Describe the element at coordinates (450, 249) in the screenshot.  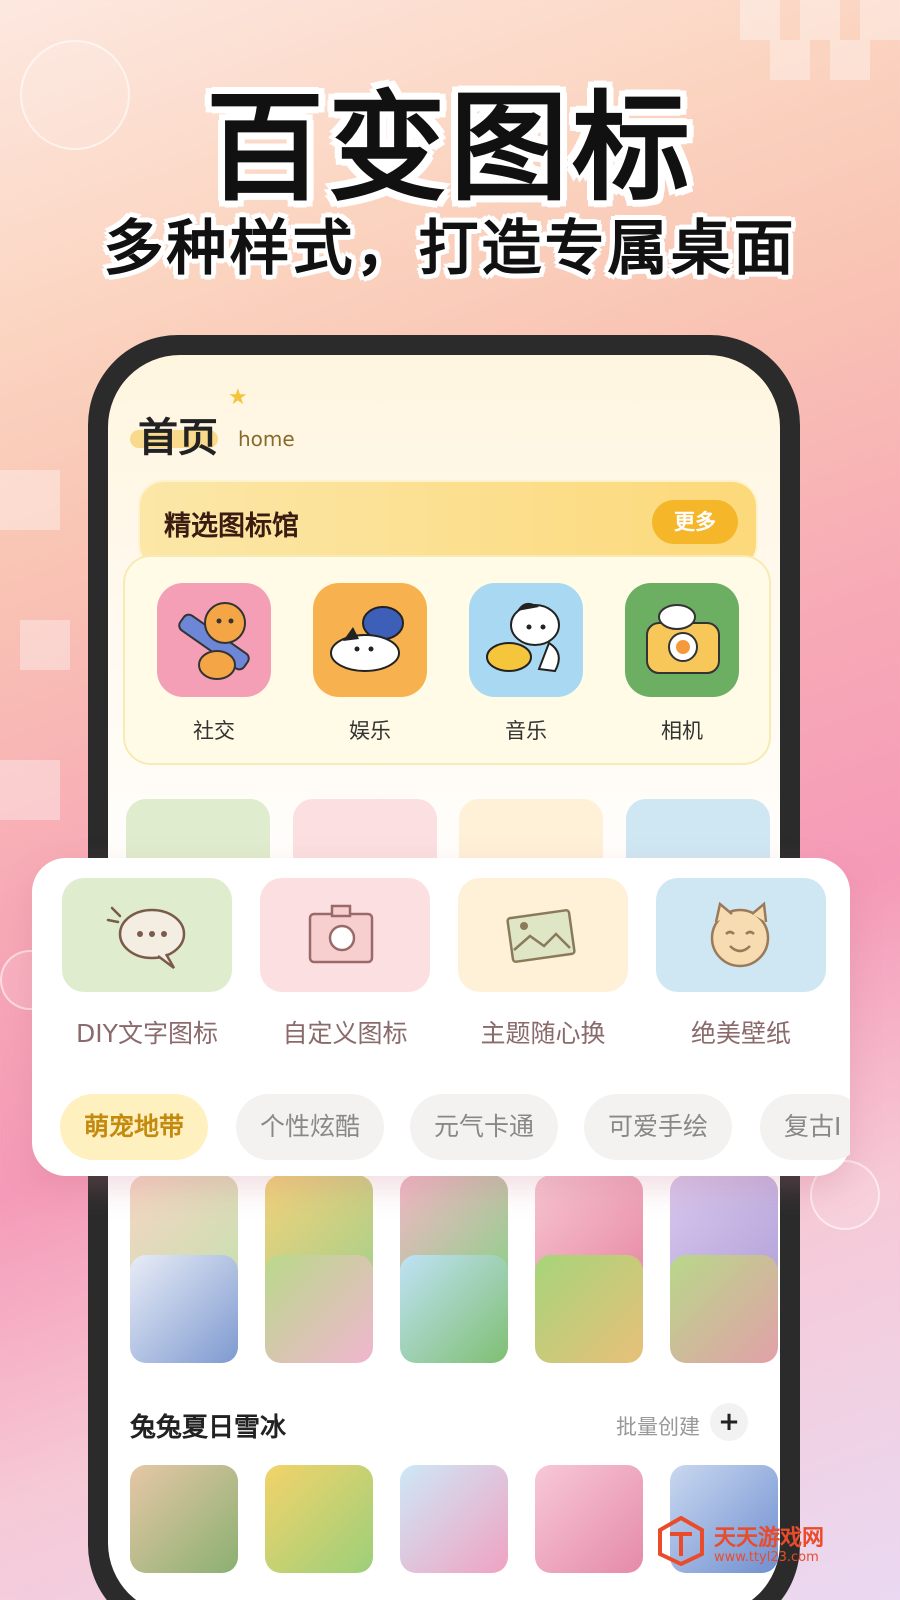
I see `subline: 多种样式，打造专属桌面` at that location.